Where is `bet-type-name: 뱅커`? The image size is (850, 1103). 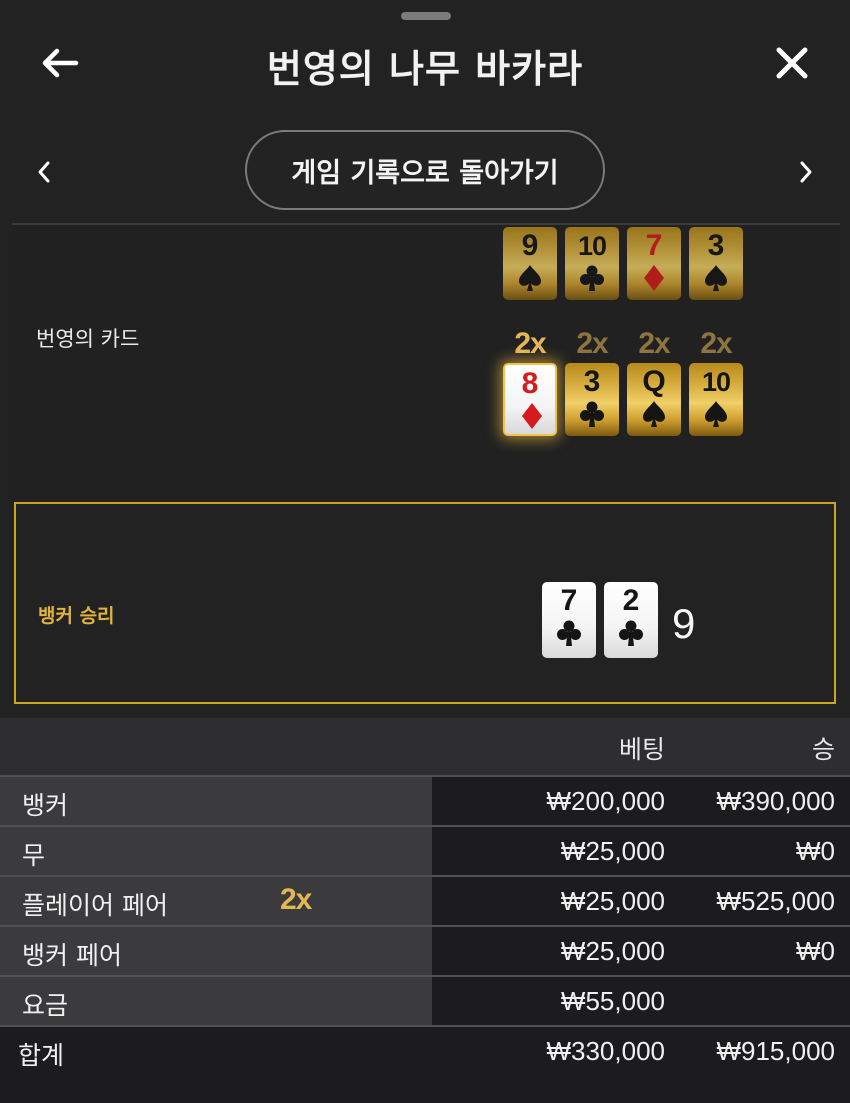
bet-type-name: 뱅커 is located at coordinates (45, 805).